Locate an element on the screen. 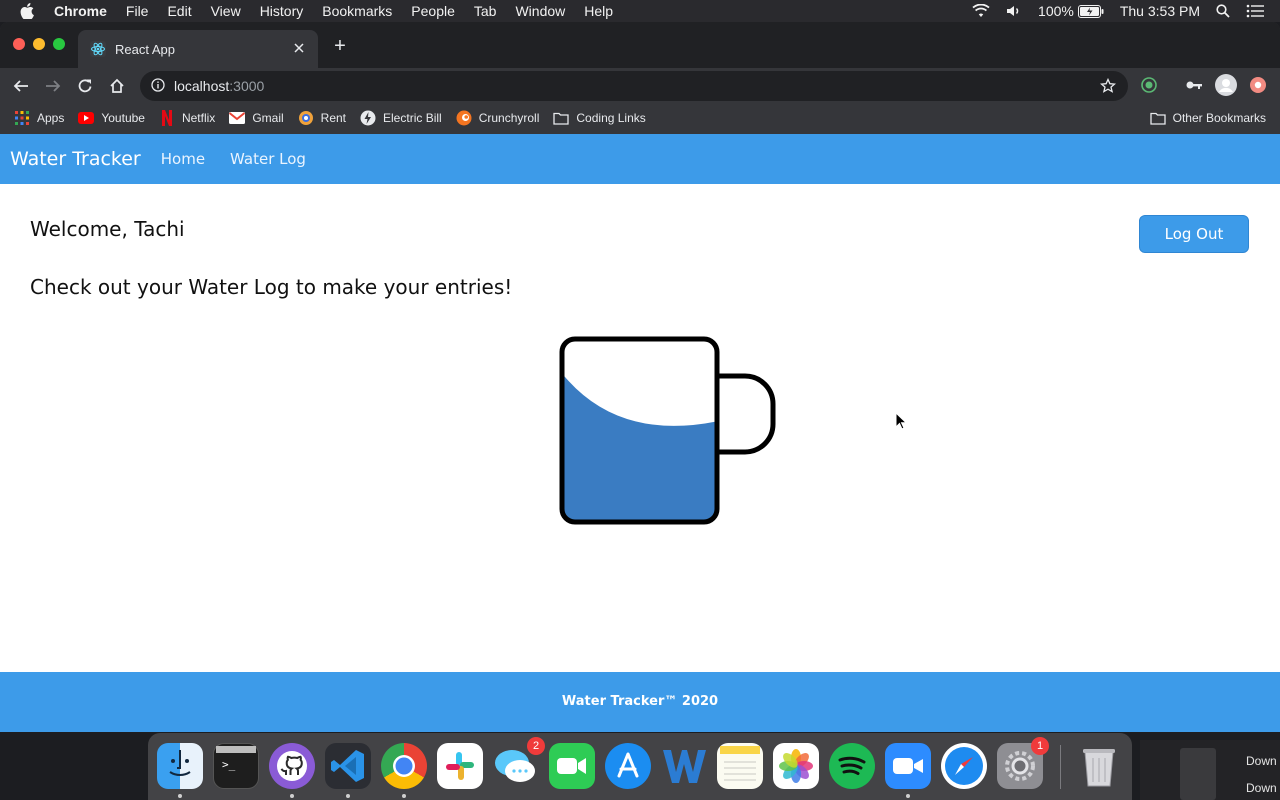 Image resolution: width=1280 pixels, height=800 pixels. menu-tab: Tab is located at coordinates (485, 11).